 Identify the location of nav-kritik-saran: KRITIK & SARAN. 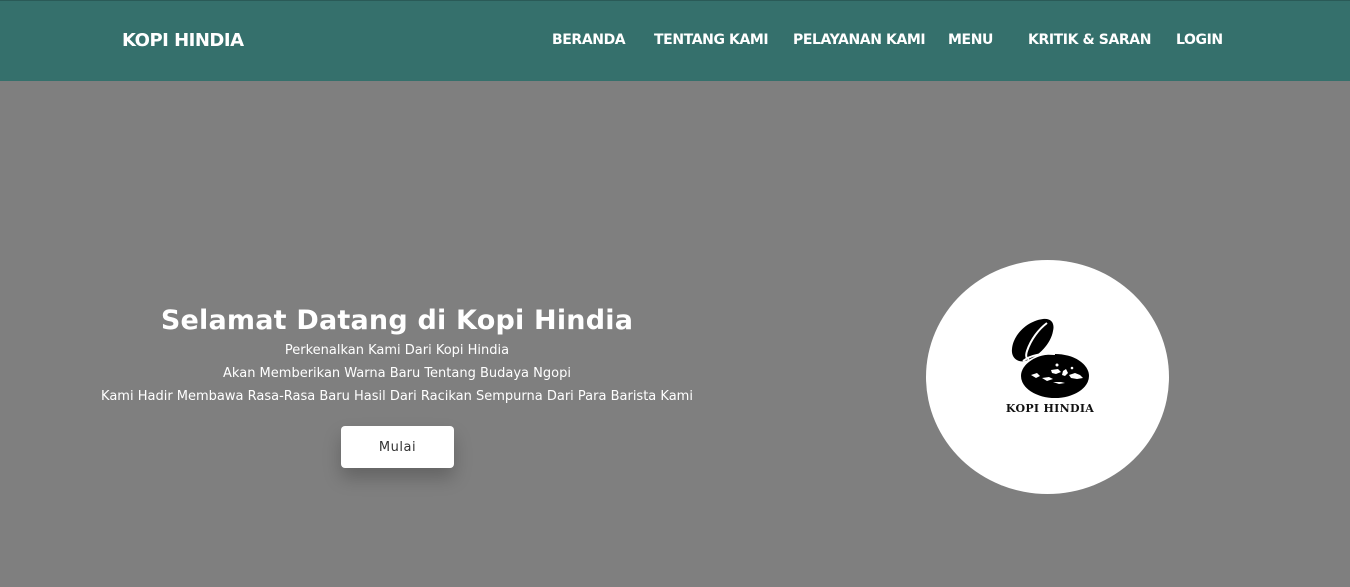
(1089, 40).